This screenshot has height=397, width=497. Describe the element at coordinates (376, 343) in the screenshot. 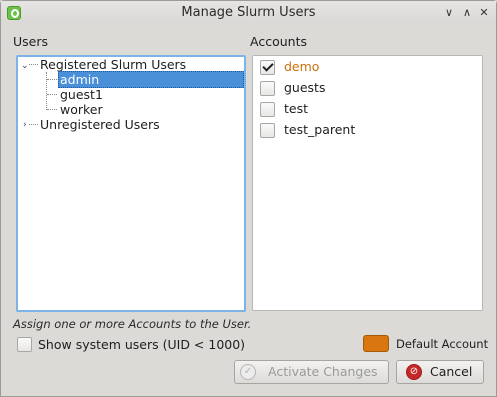

I see `default-account-color-swatch` at that location.